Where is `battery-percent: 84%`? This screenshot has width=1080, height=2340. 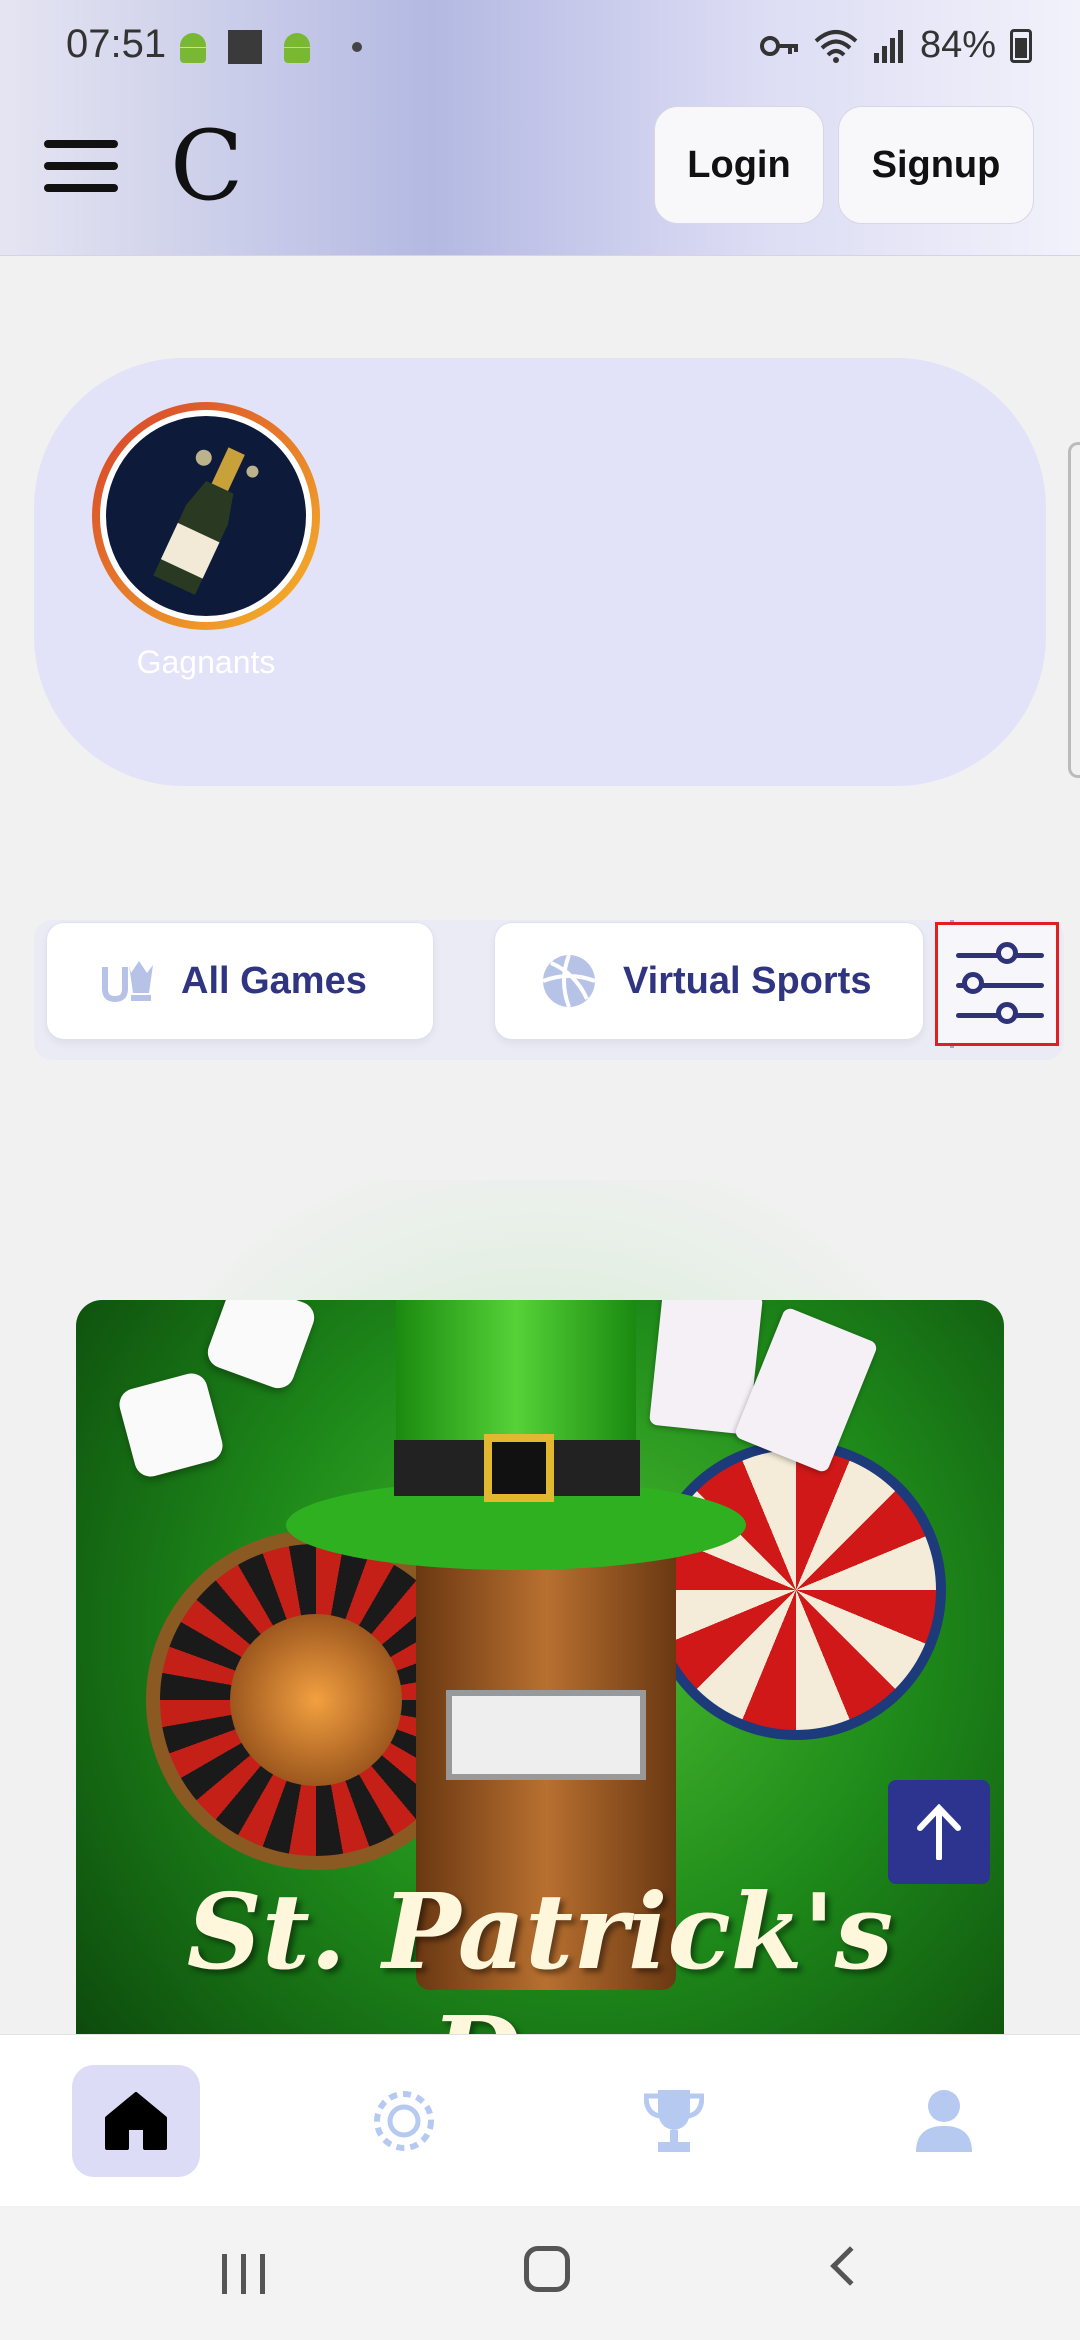
battery-percent: 84% is located at coordinates (957, 45).